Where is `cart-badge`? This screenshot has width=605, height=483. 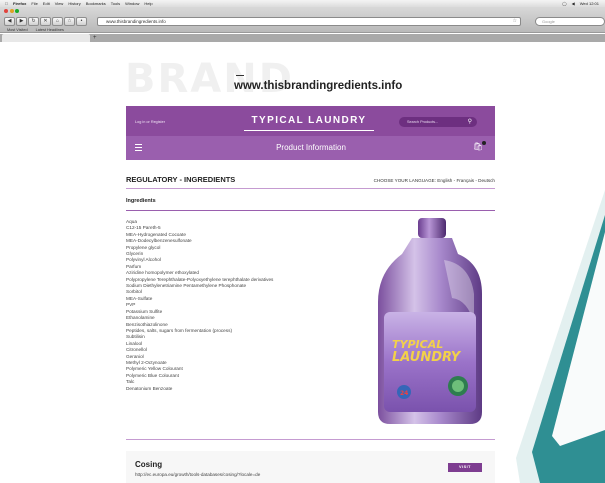
cart-badge is located at coordinates (484, 143).